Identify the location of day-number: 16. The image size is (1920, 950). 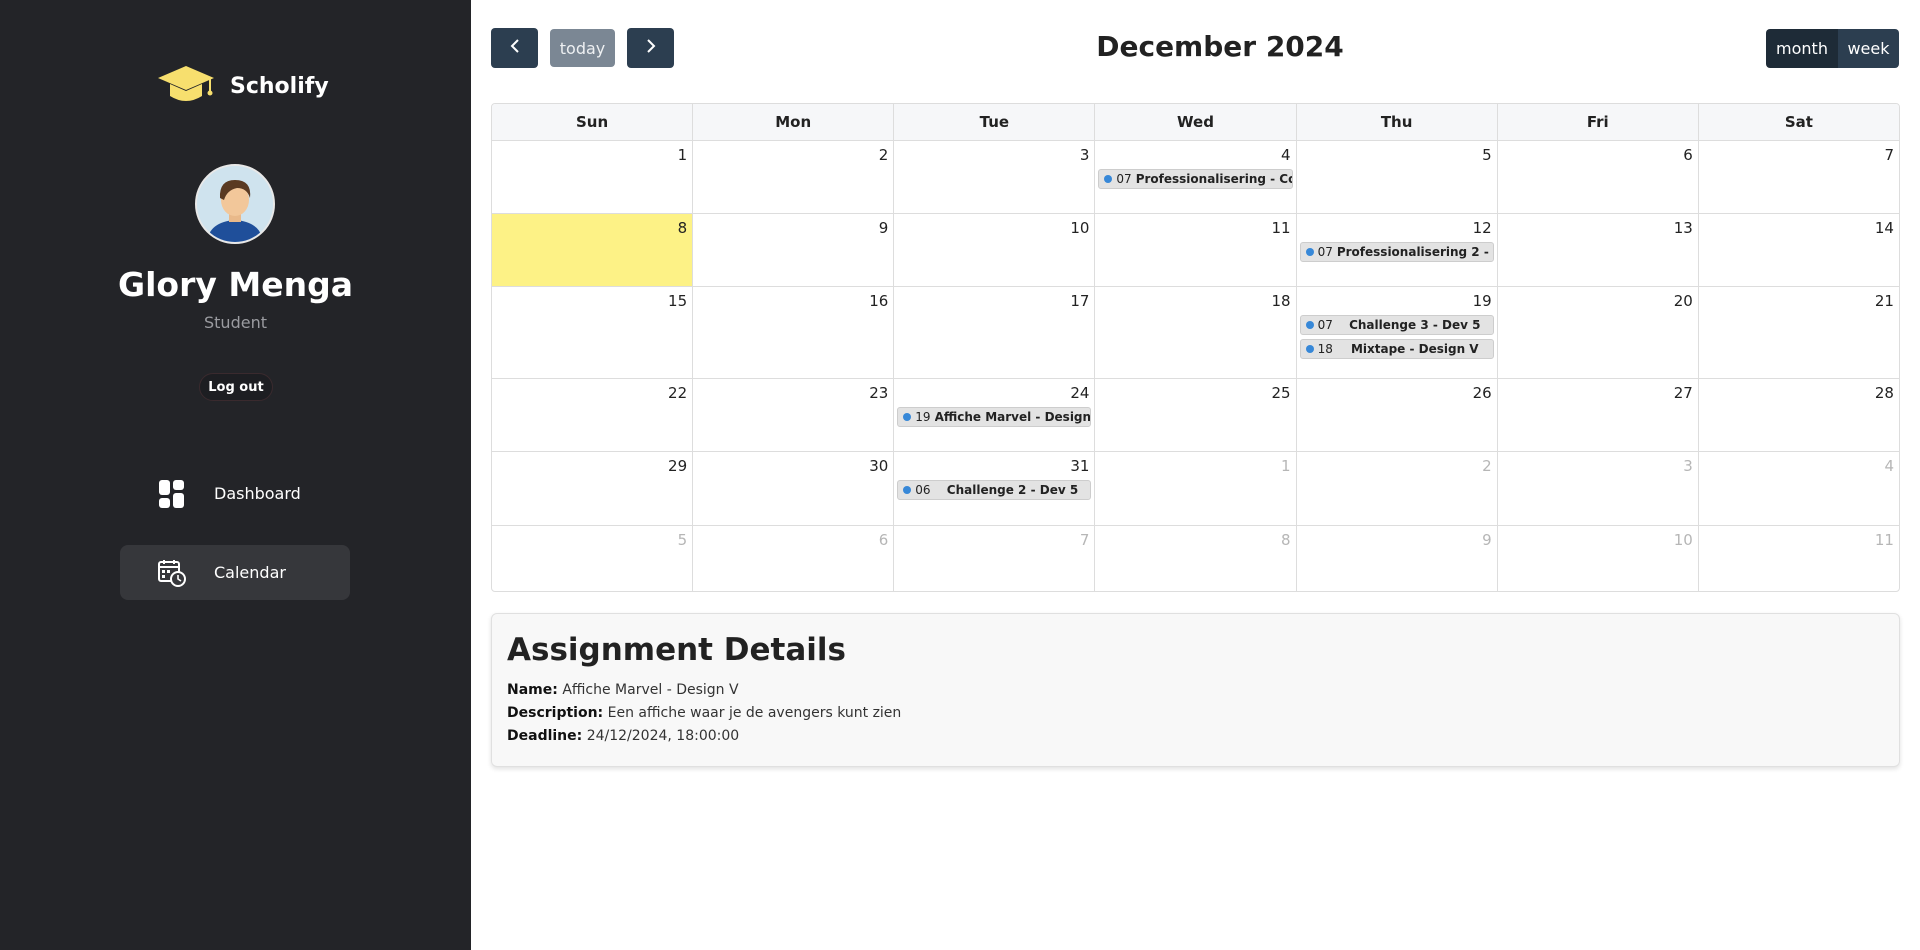
(878, 301).